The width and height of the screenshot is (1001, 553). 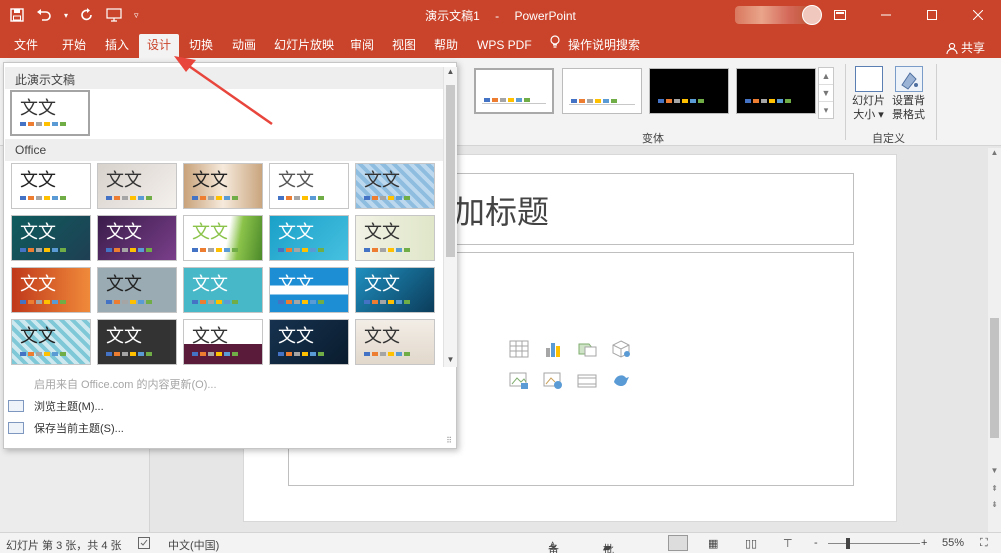 I want to click on insert-picture-icon, so click(x=519, y=381).